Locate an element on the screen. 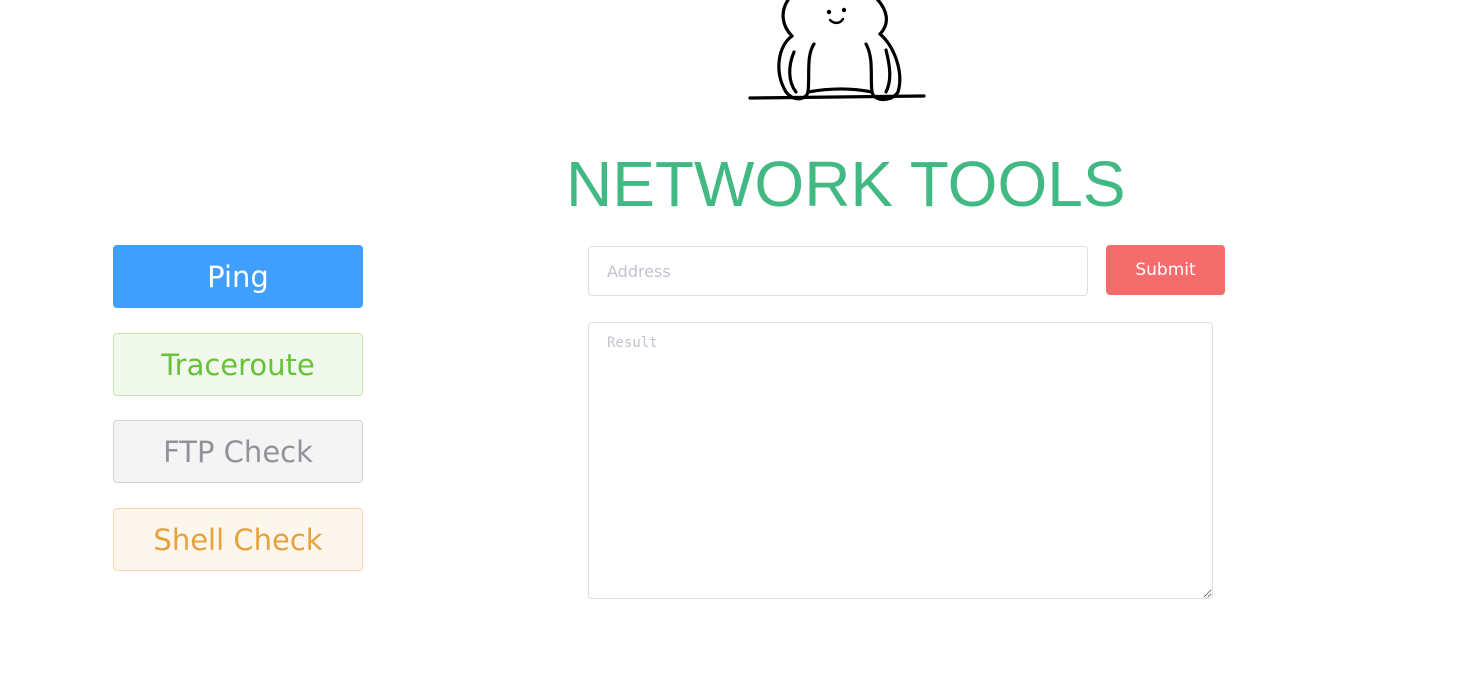 This screenshot has width=1483, height=687. traceroute-button: Traceroute is located at coordinates (238, 364).